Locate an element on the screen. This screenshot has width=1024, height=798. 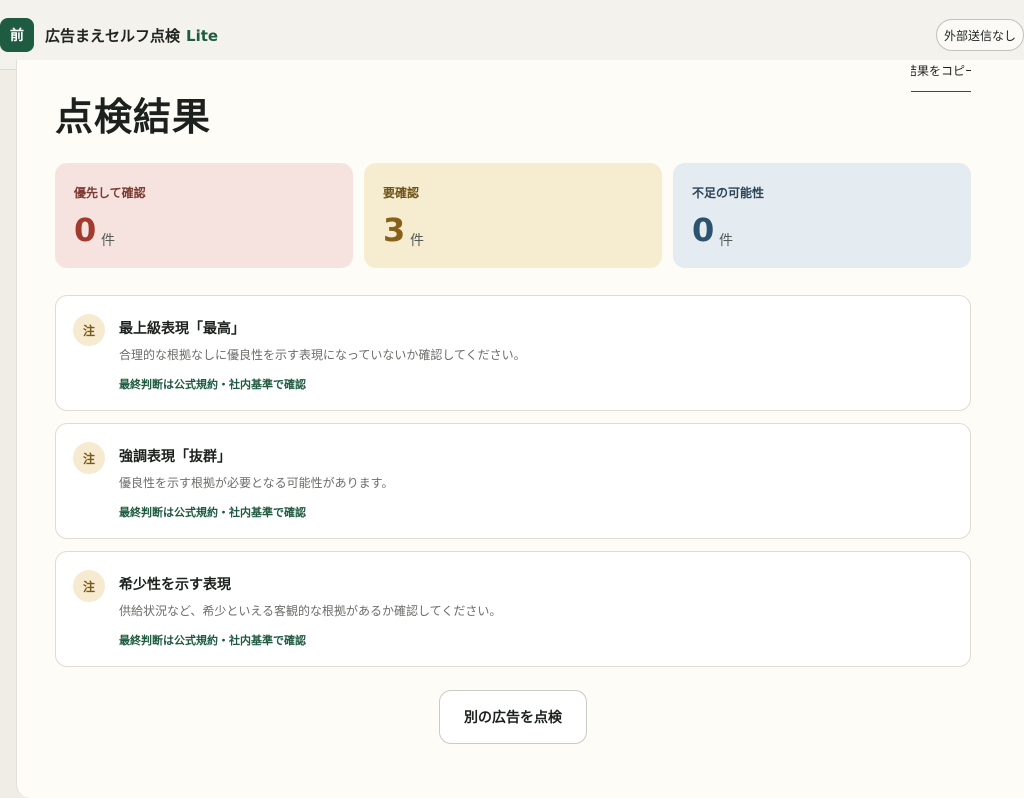
copy-results-label: 結果をコピー is located at coordinates (941, 71).